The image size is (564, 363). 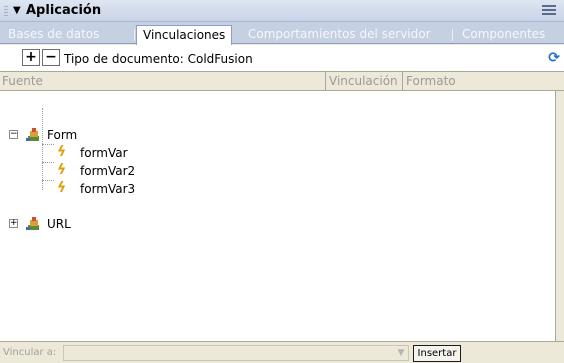 I want to click on add-binding-button: +, so click(x=31, y=57).